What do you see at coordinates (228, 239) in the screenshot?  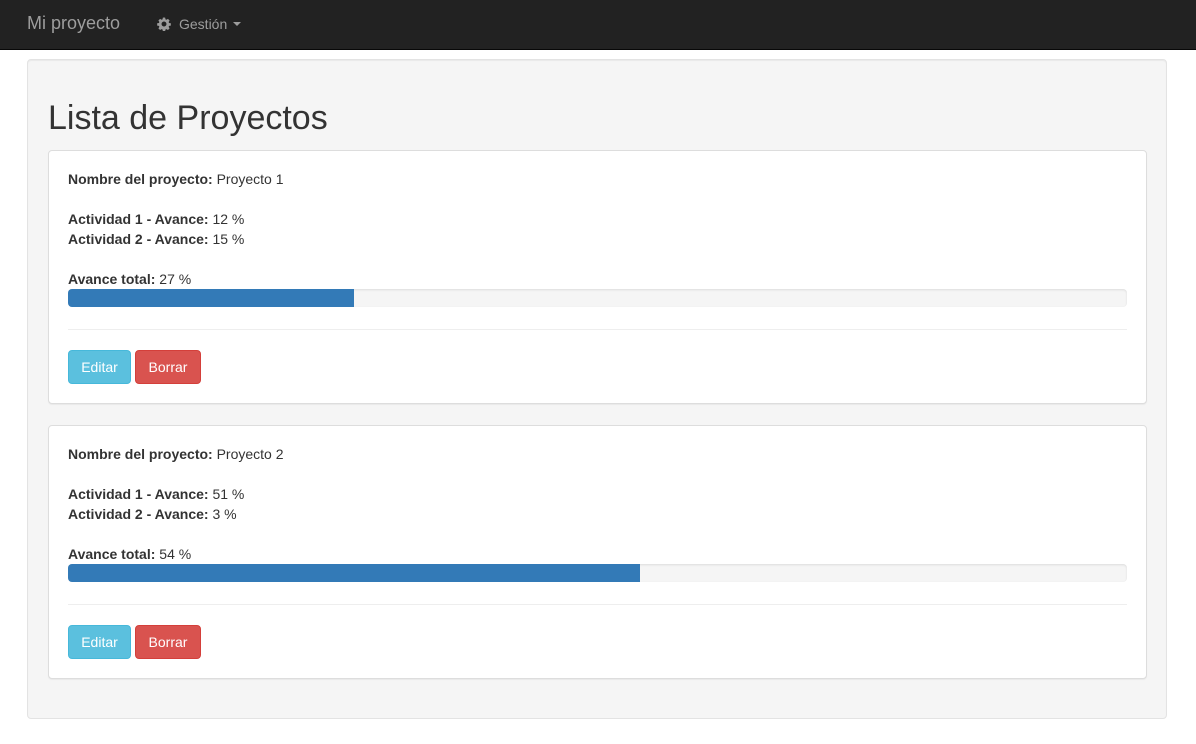 I see `activity-value: 15 %` at bounding box center [228, 239].